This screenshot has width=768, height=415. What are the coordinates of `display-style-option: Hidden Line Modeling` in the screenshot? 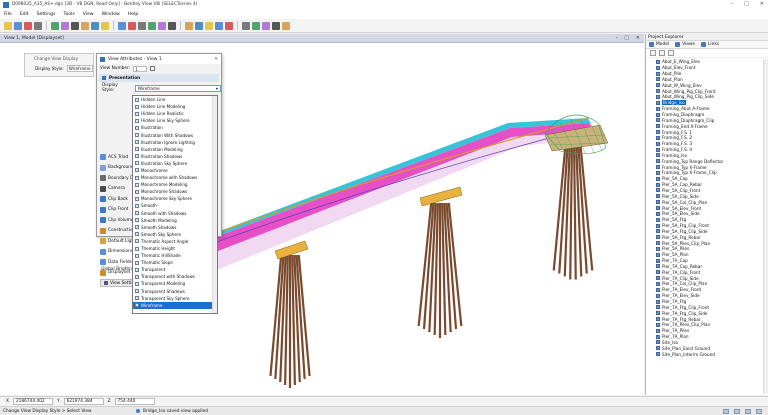 It's located at (175, 106).